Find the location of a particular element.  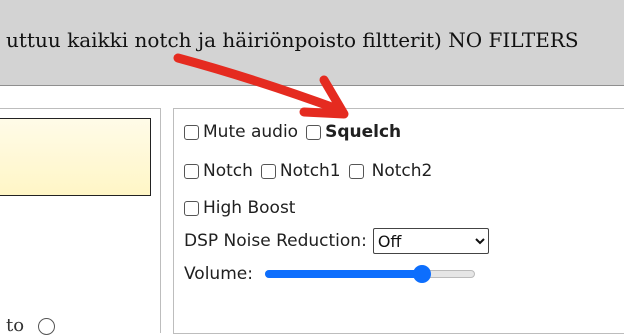

notch-label: Notch is located at coordinates (228, 171).